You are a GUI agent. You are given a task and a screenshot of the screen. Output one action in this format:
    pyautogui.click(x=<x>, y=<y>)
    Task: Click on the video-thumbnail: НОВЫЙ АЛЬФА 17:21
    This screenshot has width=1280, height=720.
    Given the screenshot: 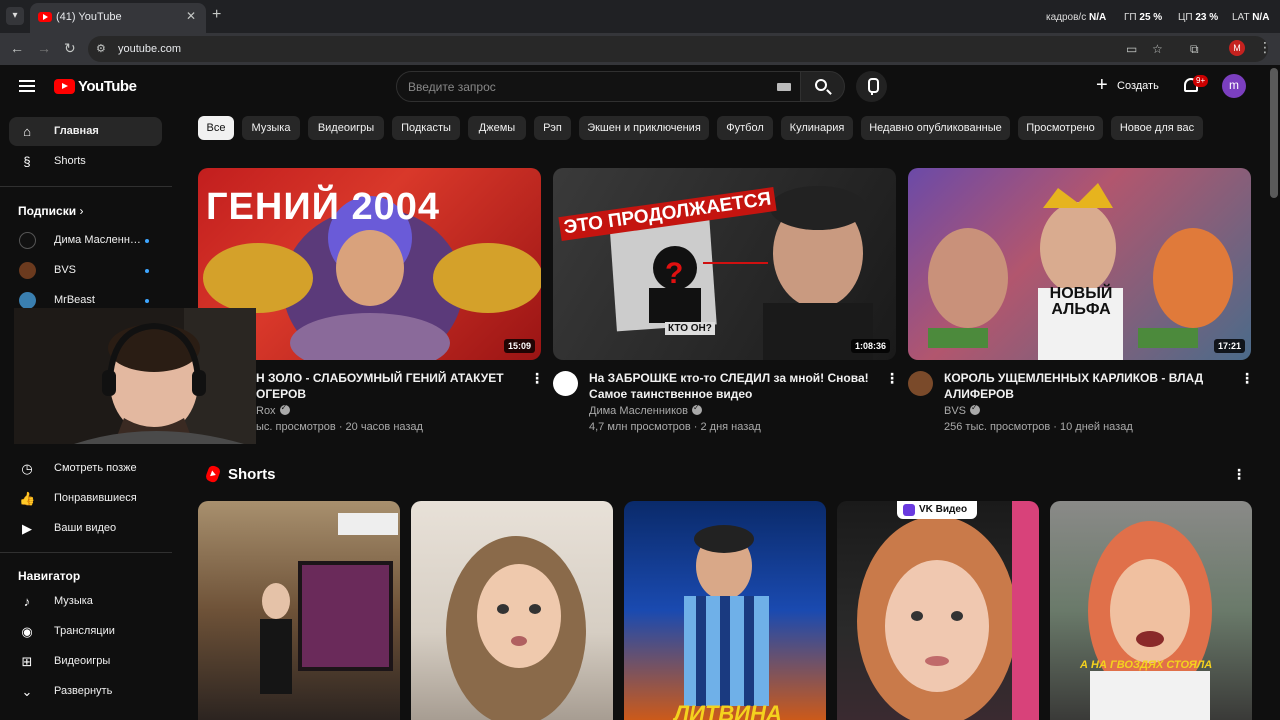 What is the action you would take?
    pyautogui.click(x=1079, y=264)
    